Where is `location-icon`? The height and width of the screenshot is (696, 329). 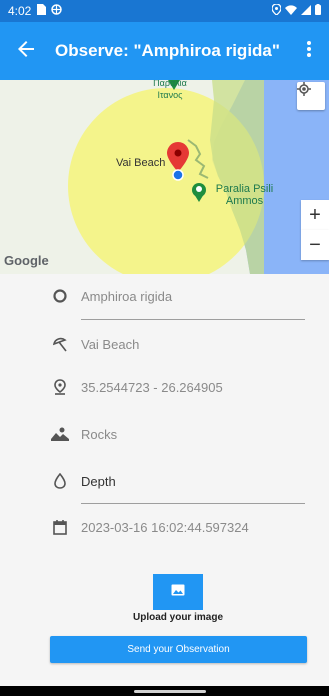
location-icon is located at coordinates (276, 10).